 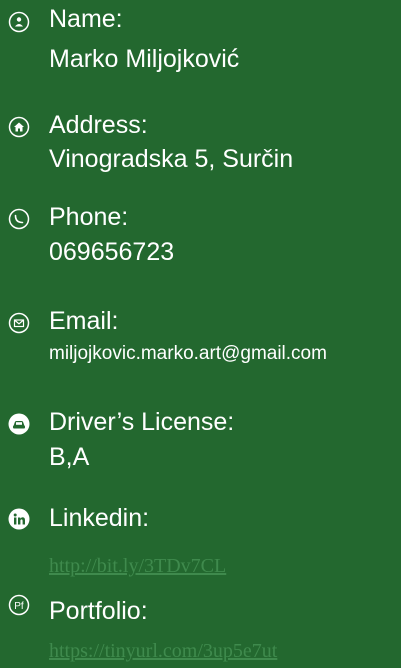 I want to click on svg-text: Pf, so click(x=19, y=606).